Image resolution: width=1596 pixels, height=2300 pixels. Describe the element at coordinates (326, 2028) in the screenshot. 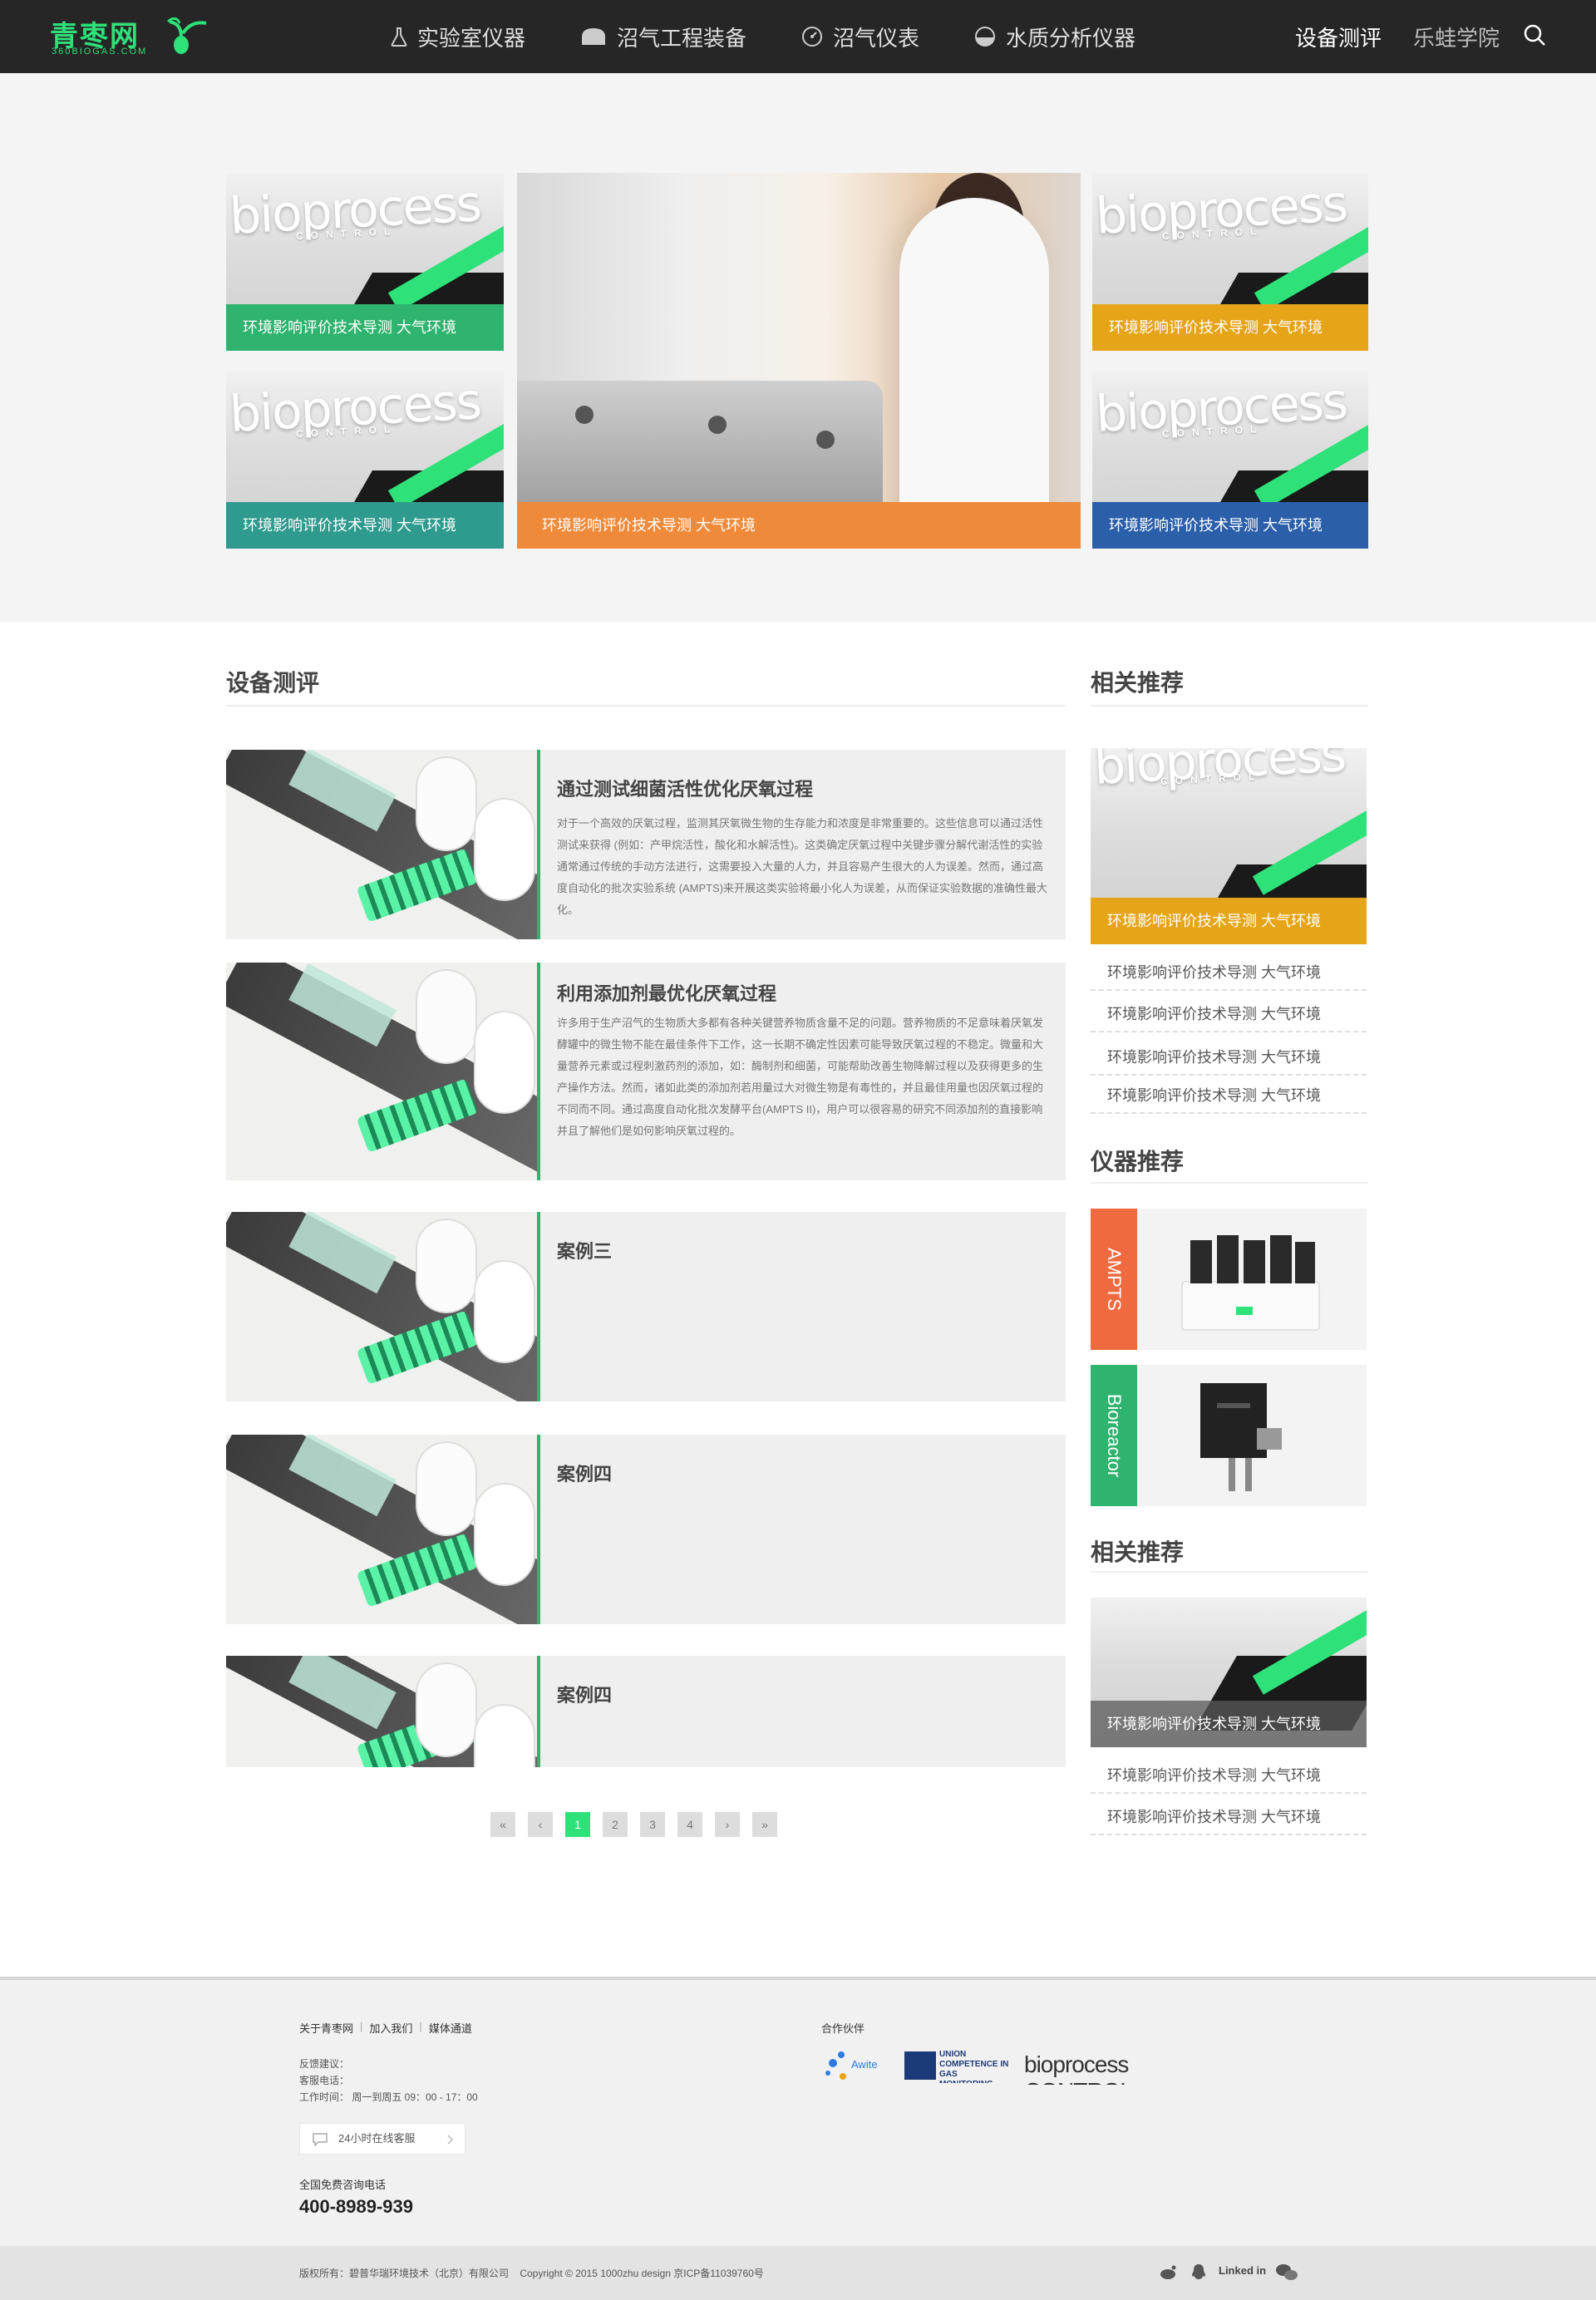

I see `footer-link-about: 关于青枣网` at that location.